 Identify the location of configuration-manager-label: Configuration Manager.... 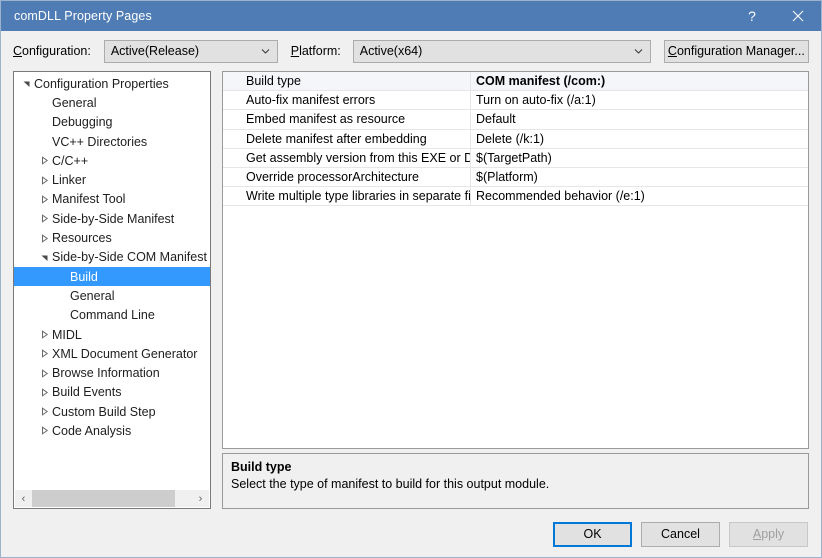
(736, 51).